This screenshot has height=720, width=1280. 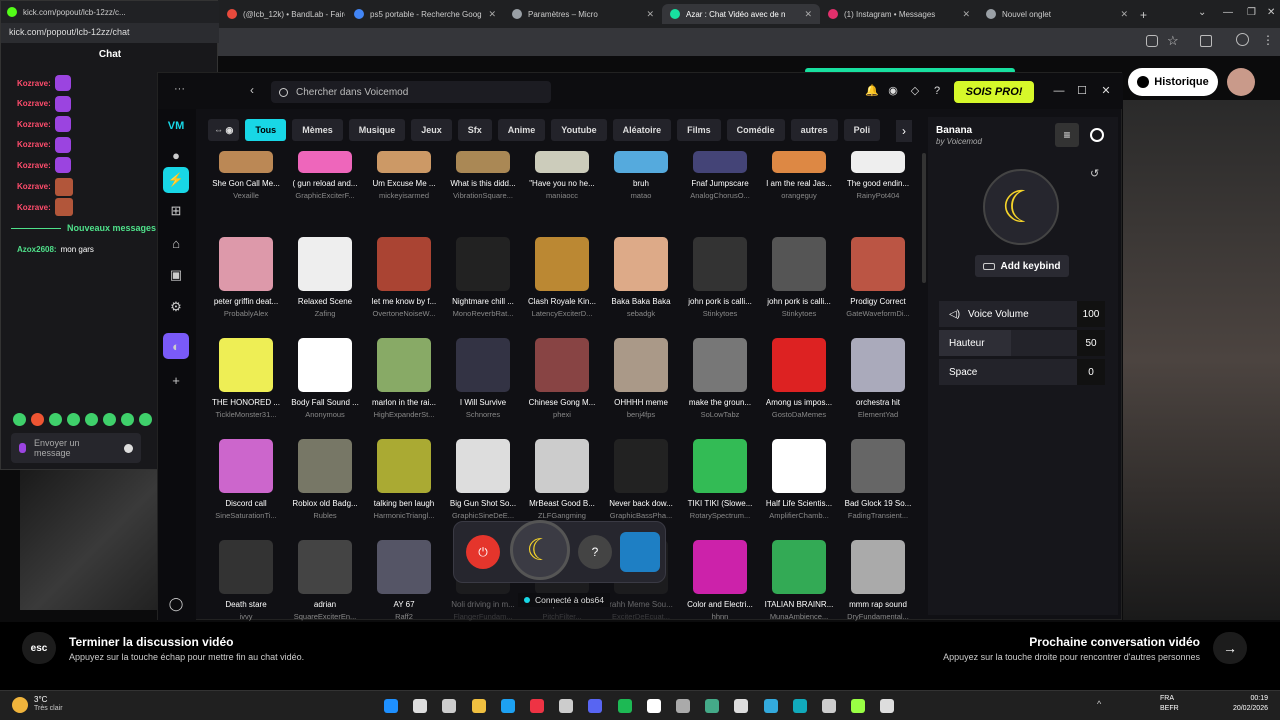 What do you see at coordinates (176, 380) in the screenshot?
I see `add-icon: +` at bounding box center [176, 380].